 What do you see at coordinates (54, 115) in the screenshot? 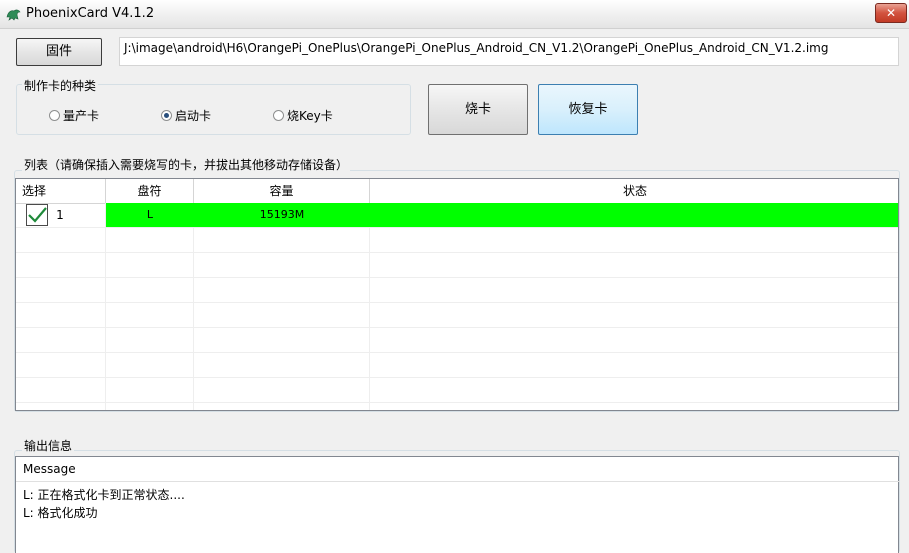
I see `radio-mass-production-circle` at bounding box center [54, 115].